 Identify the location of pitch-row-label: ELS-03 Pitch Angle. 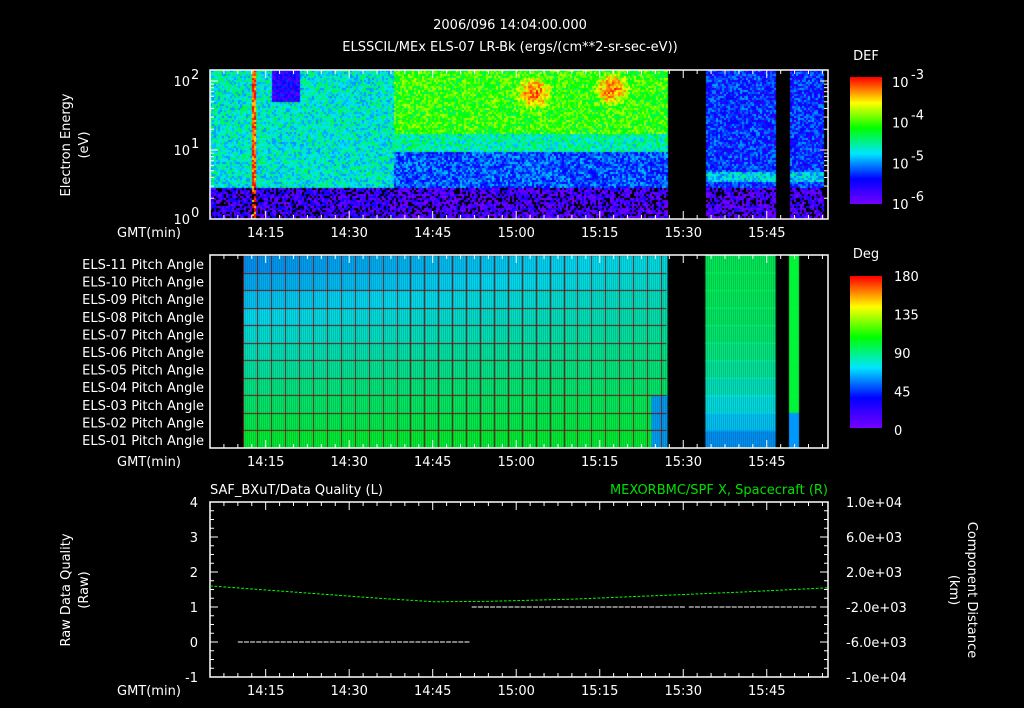
(143, 406).